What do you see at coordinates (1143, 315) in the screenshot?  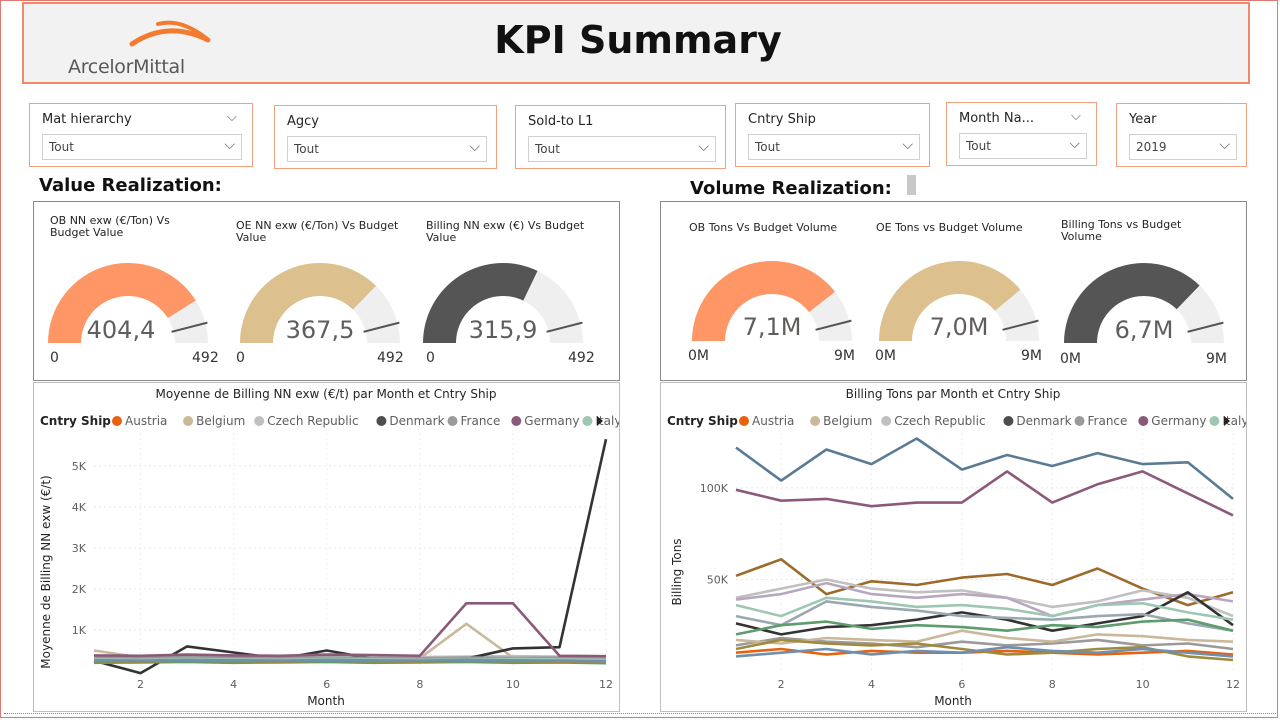 I see `gauge-billing-volume: 6,7M 0M 9M` at bounding box center [1143, 315].